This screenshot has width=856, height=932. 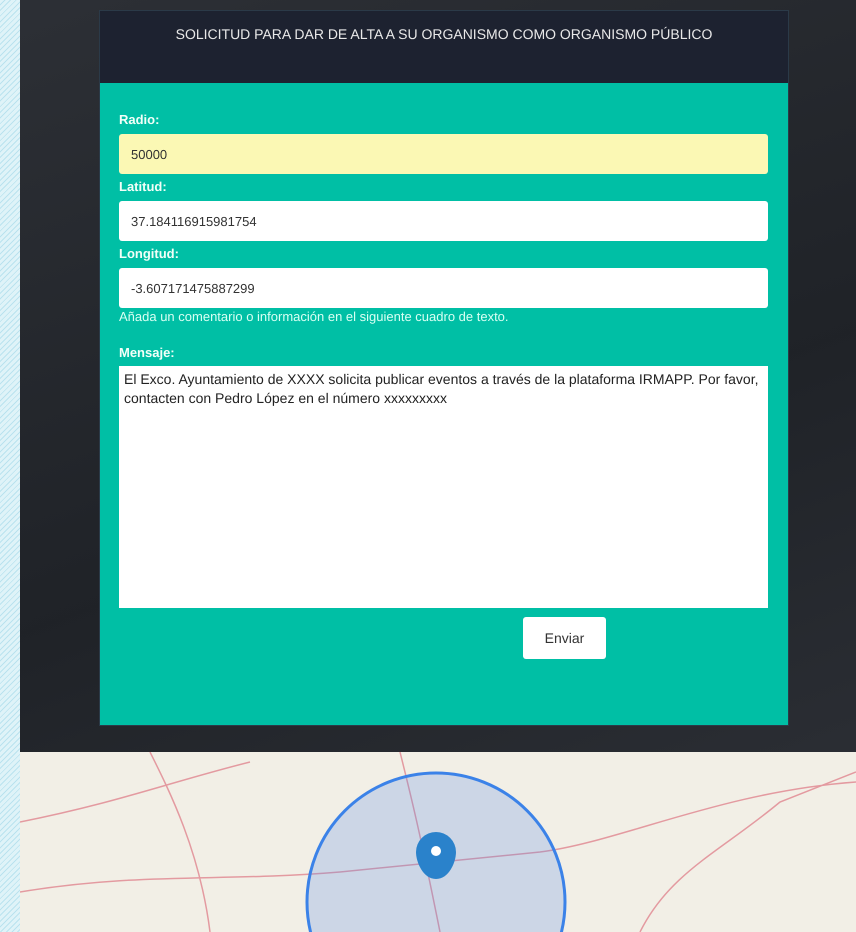 I want to click on form-title: SOLICITUD PARA DAR DE ALTA A SU ORGANISMO COMO ORGANISMO PÚBLICO, so click(x=444, y=47).